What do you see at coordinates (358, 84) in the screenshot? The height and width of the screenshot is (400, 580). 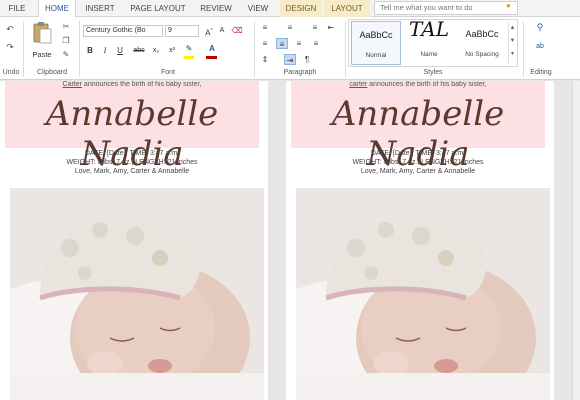 I see `intro-name: carter` at bounding box center [358, 84].